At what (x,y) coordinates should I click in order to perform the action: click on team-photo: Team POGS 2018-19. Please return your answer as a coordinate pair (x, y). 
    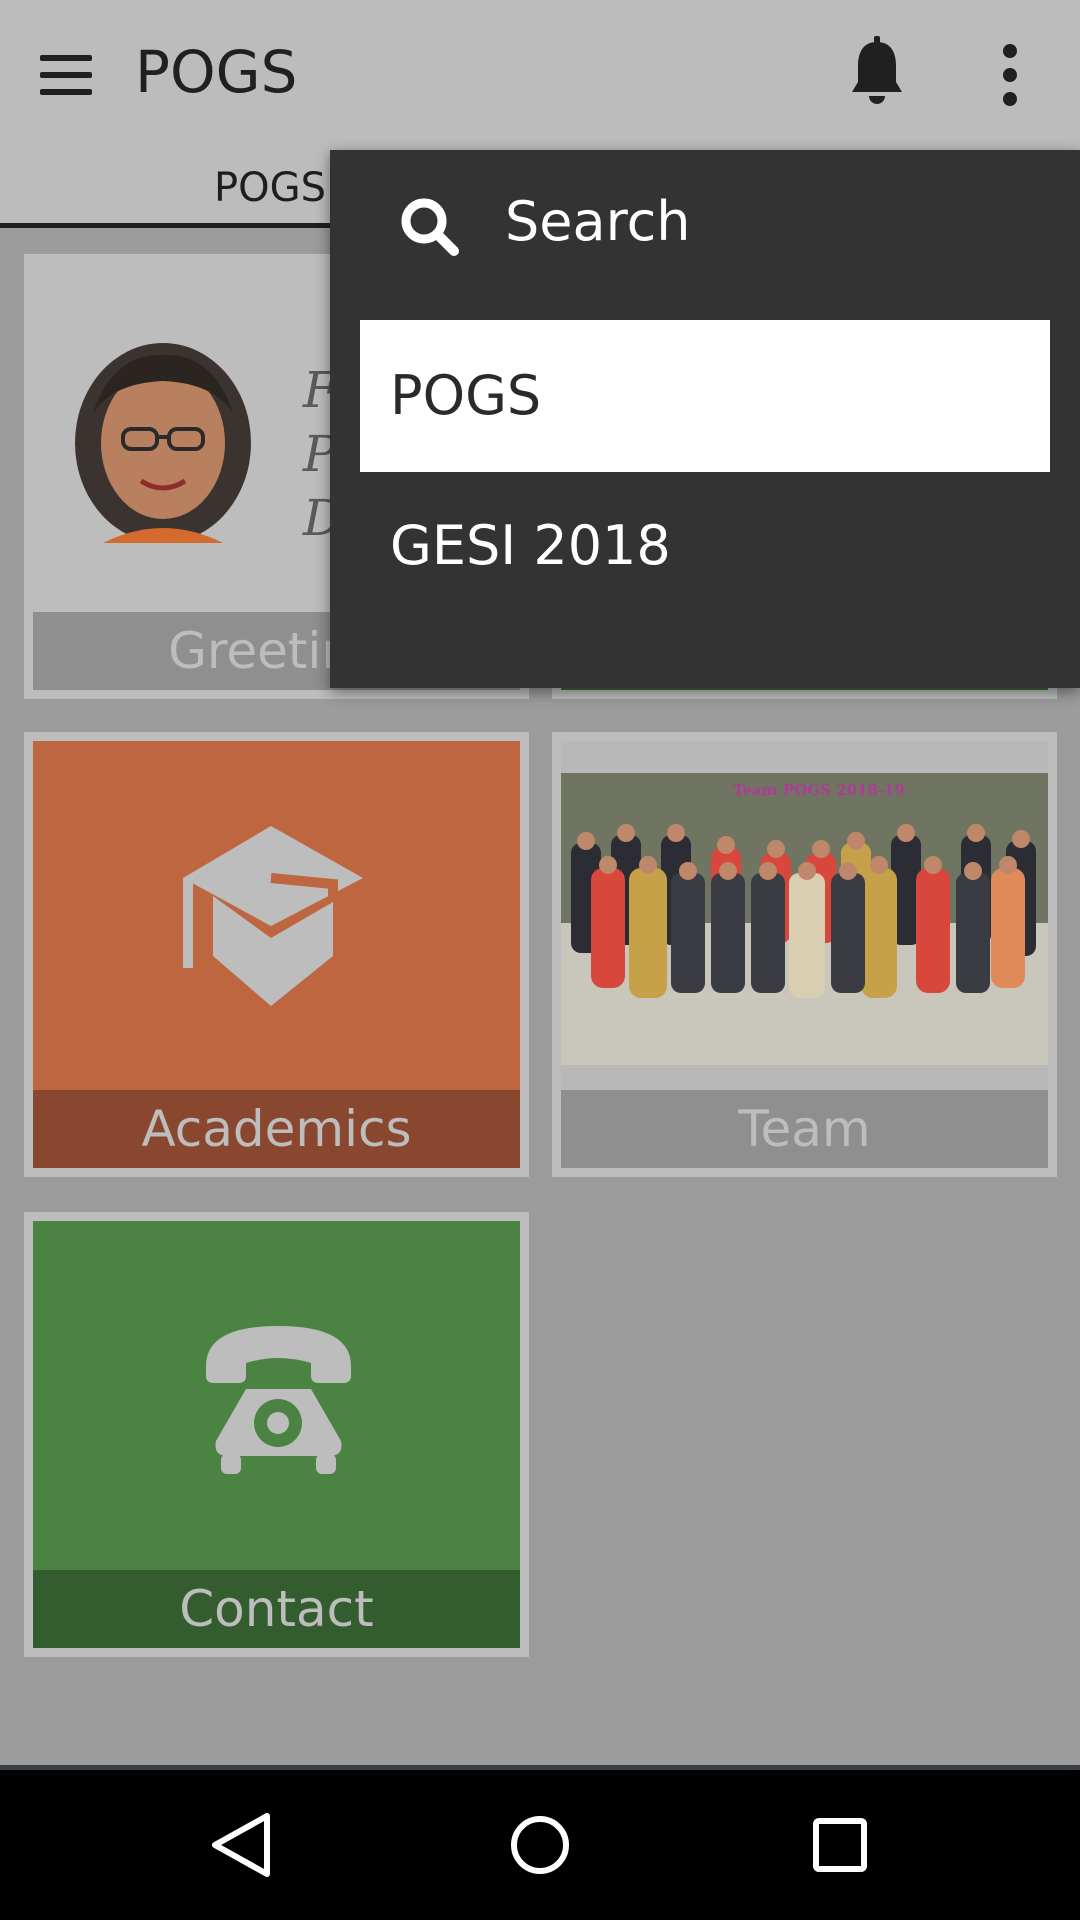
    Looking at the image, I should click on (804, 919).